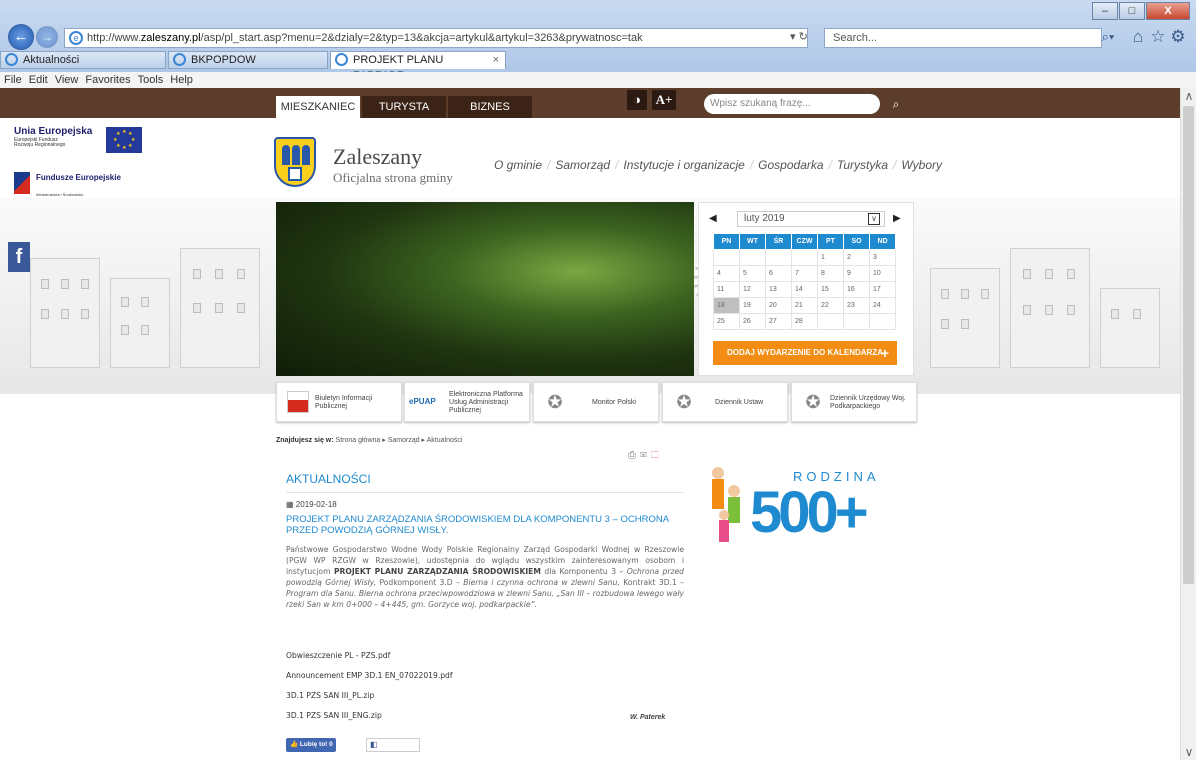 This screenshot has width=1196, height=760. What do you see at coordinates (358, 440) in the screenshot?
I see `breadcrumb-home: Strona główna` at bounding box center [358, 440].